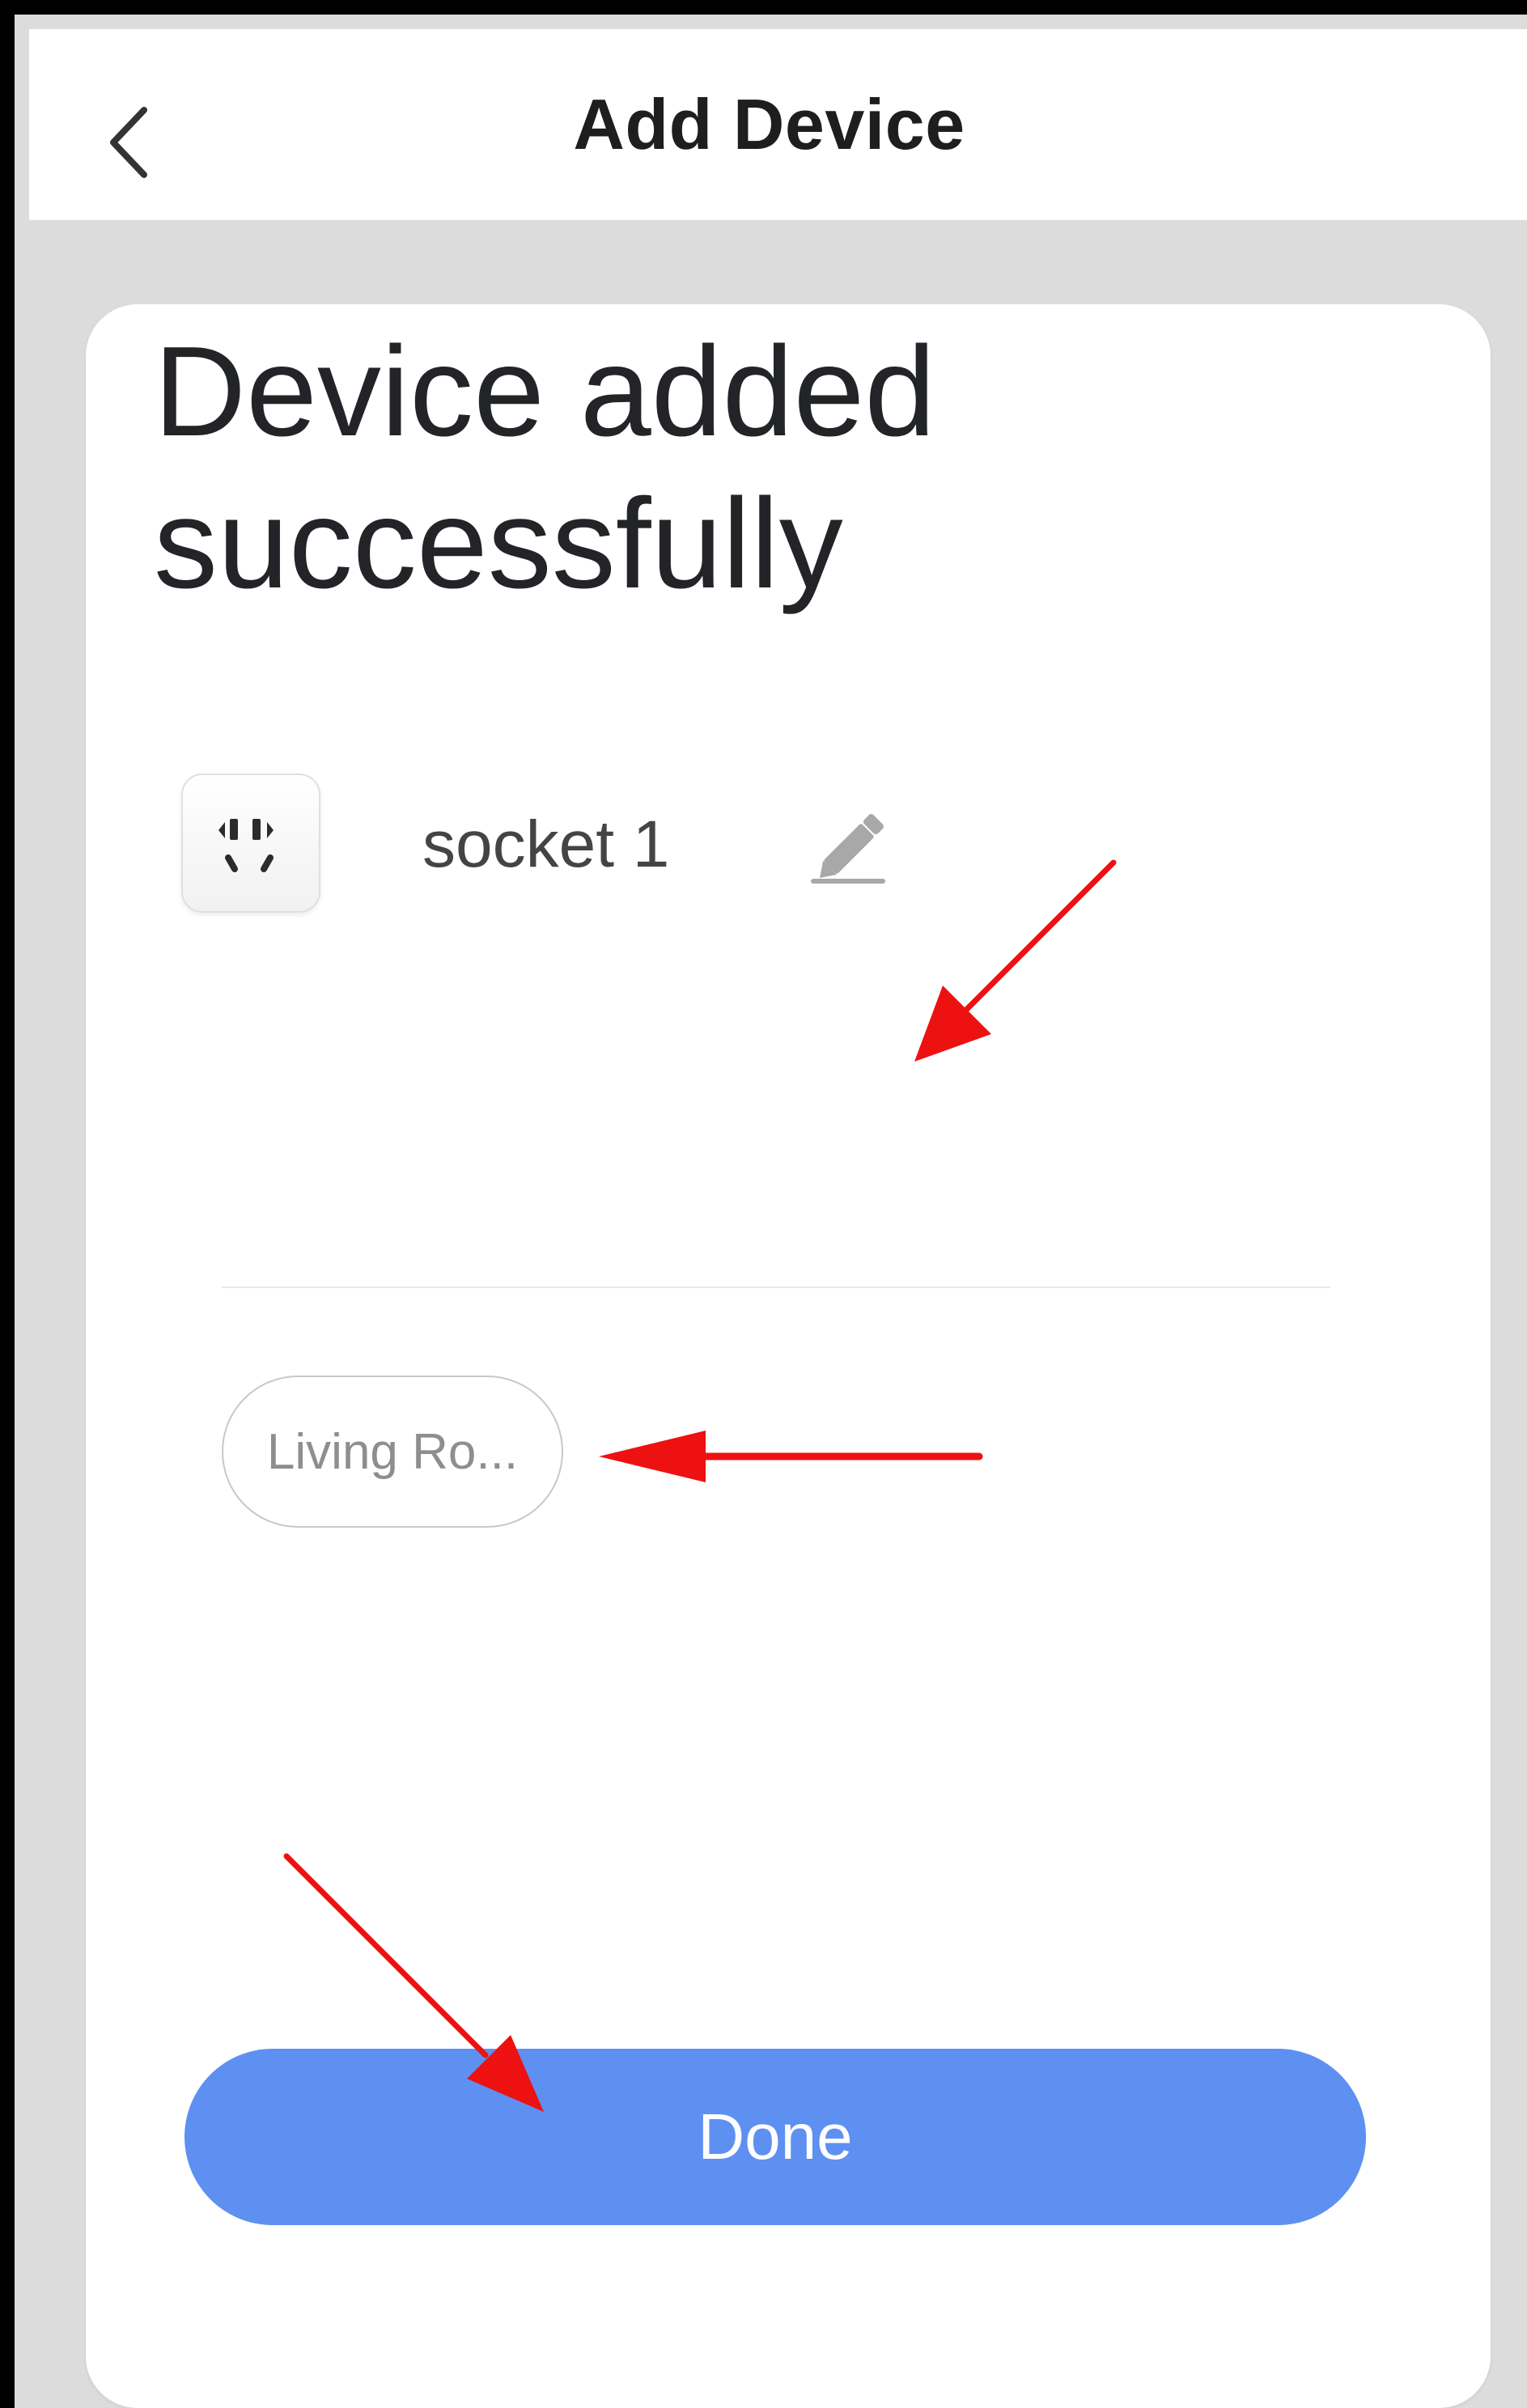 Image resolution: width=1527 pixels, height=2408 pixels. I want to click on success-message: Device added successfully, so click(545, 467).